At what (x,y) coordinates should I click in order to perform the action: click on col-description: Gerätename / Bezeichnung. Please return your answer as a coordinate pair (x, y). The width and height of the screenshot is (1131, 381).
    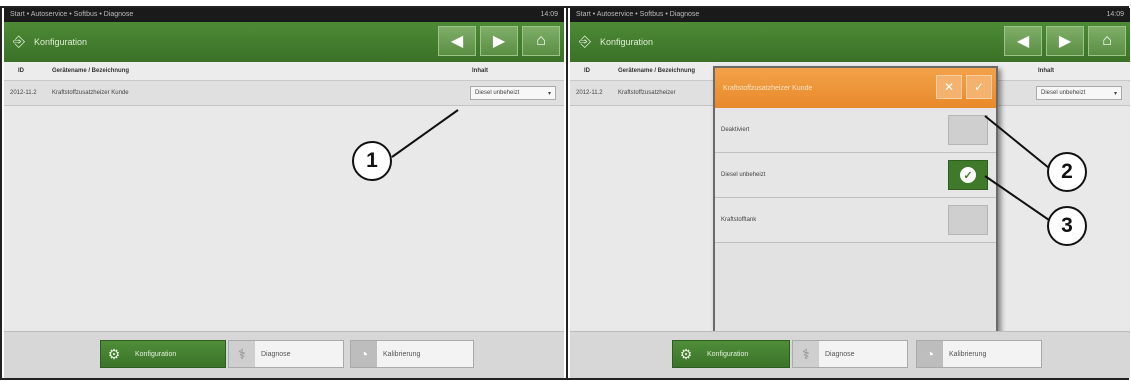
    Looking at the image, I should click on (91, 71).